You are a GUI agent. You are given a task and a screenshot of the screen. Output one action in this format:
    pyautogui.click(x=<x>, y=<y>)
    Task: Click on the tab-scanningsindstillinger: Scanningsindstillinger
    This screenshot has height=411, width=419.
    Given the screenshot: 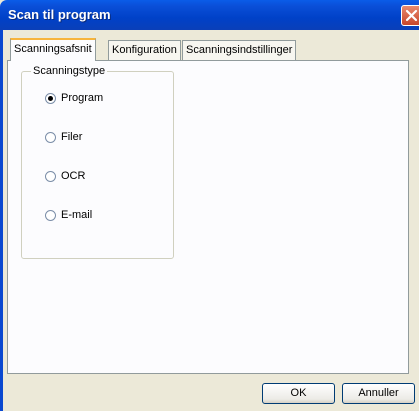 What is the action you would take?
    pyautogui.click(x=239, y=50)
    